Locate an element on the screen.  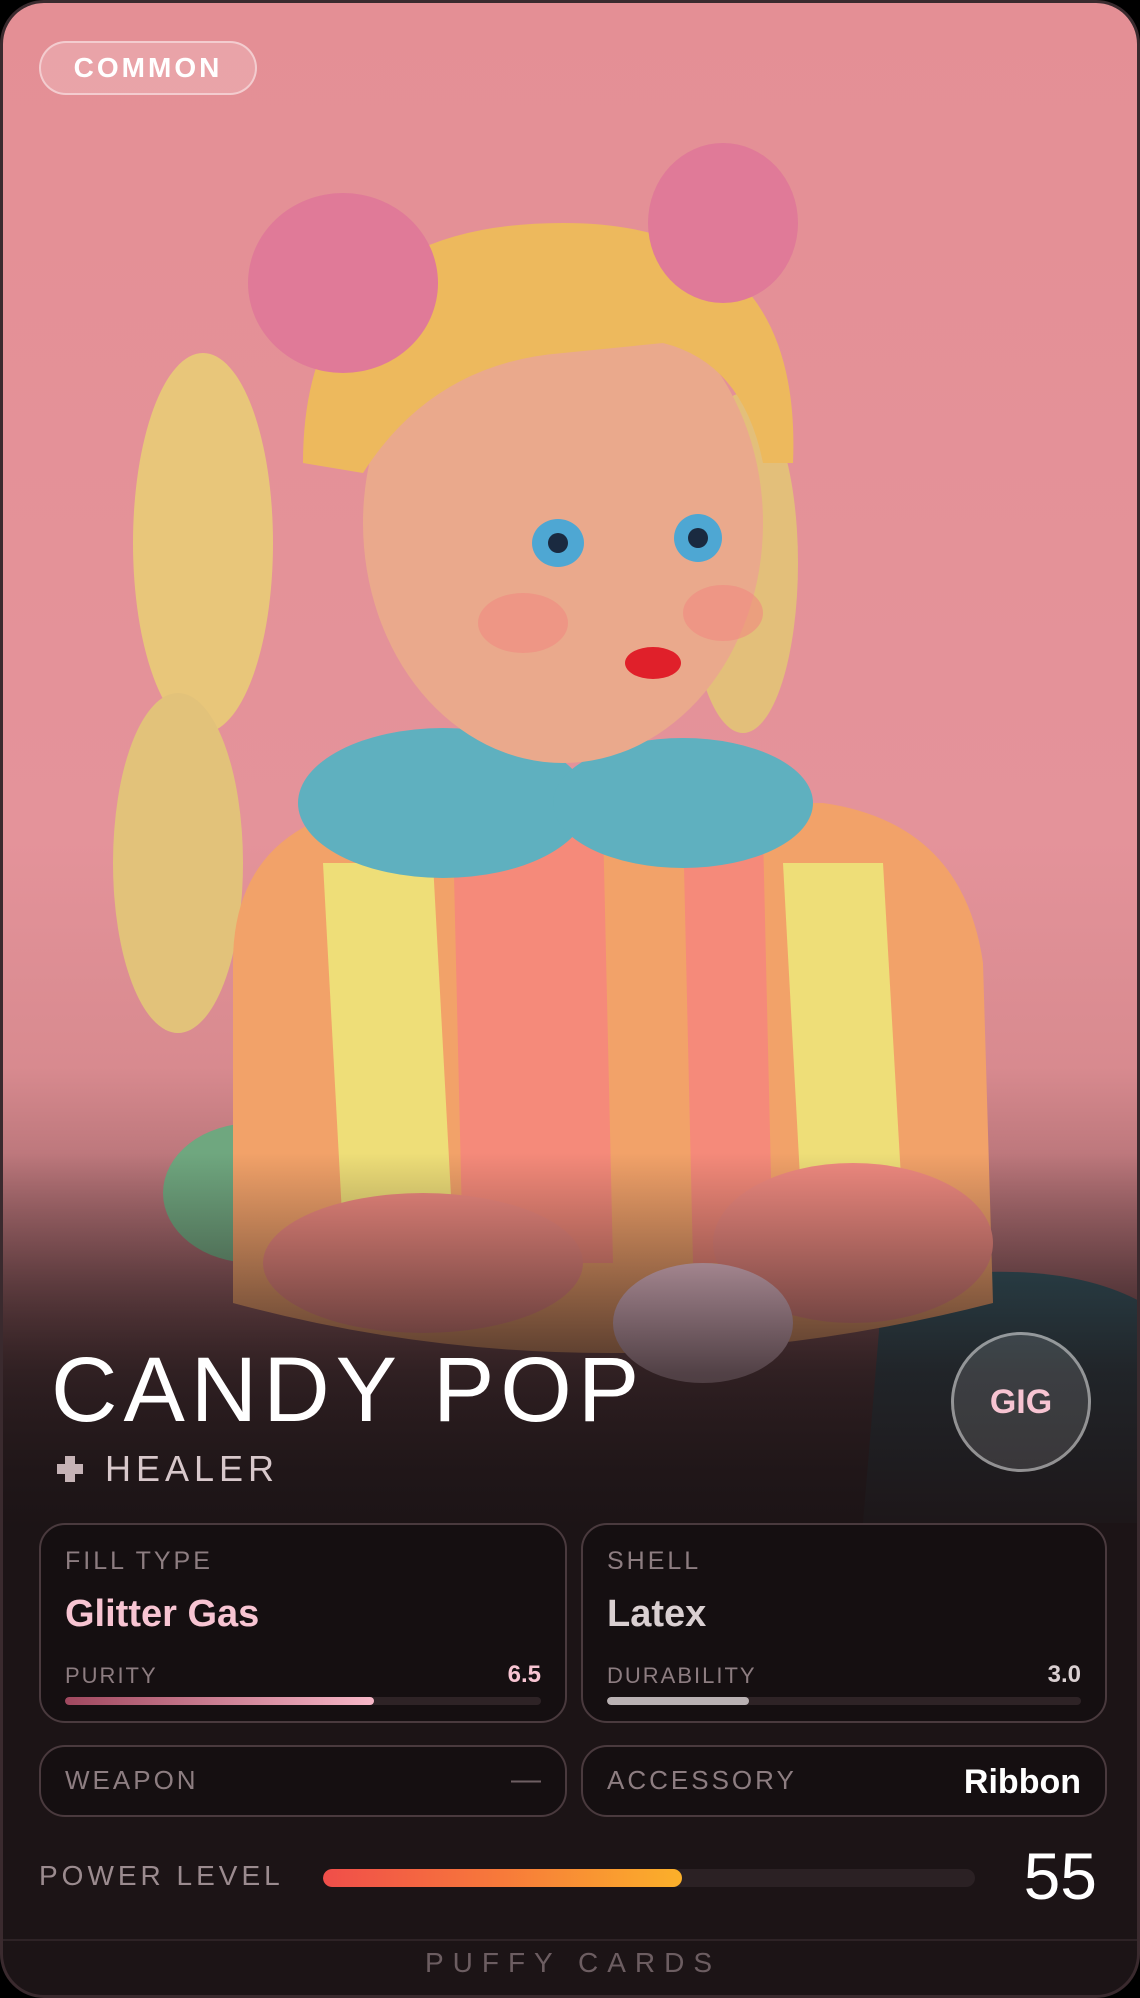
weapon-label: WEAPON is located at coordinates (132, 1780).